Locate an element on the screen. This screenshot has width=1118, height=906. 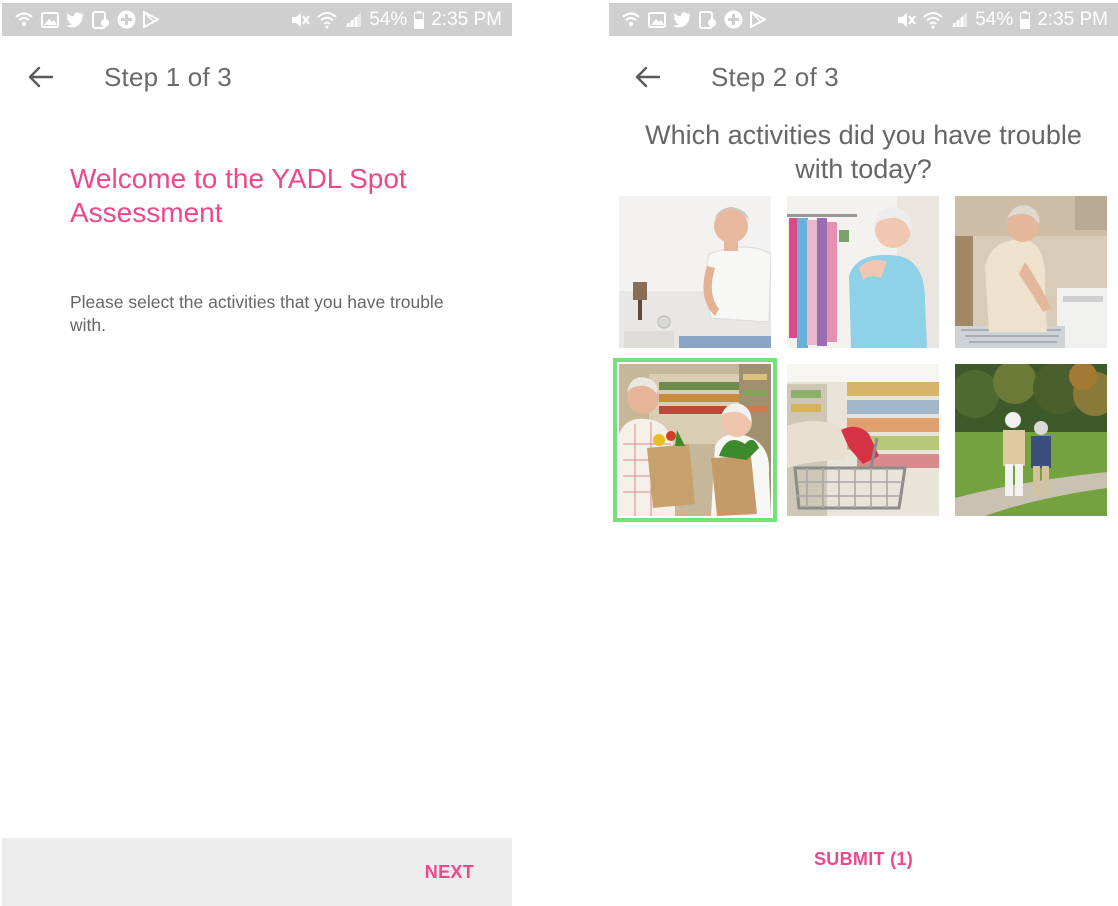
activity-tile-man-loading-dishwasher is located at coordinates (1031, 272).